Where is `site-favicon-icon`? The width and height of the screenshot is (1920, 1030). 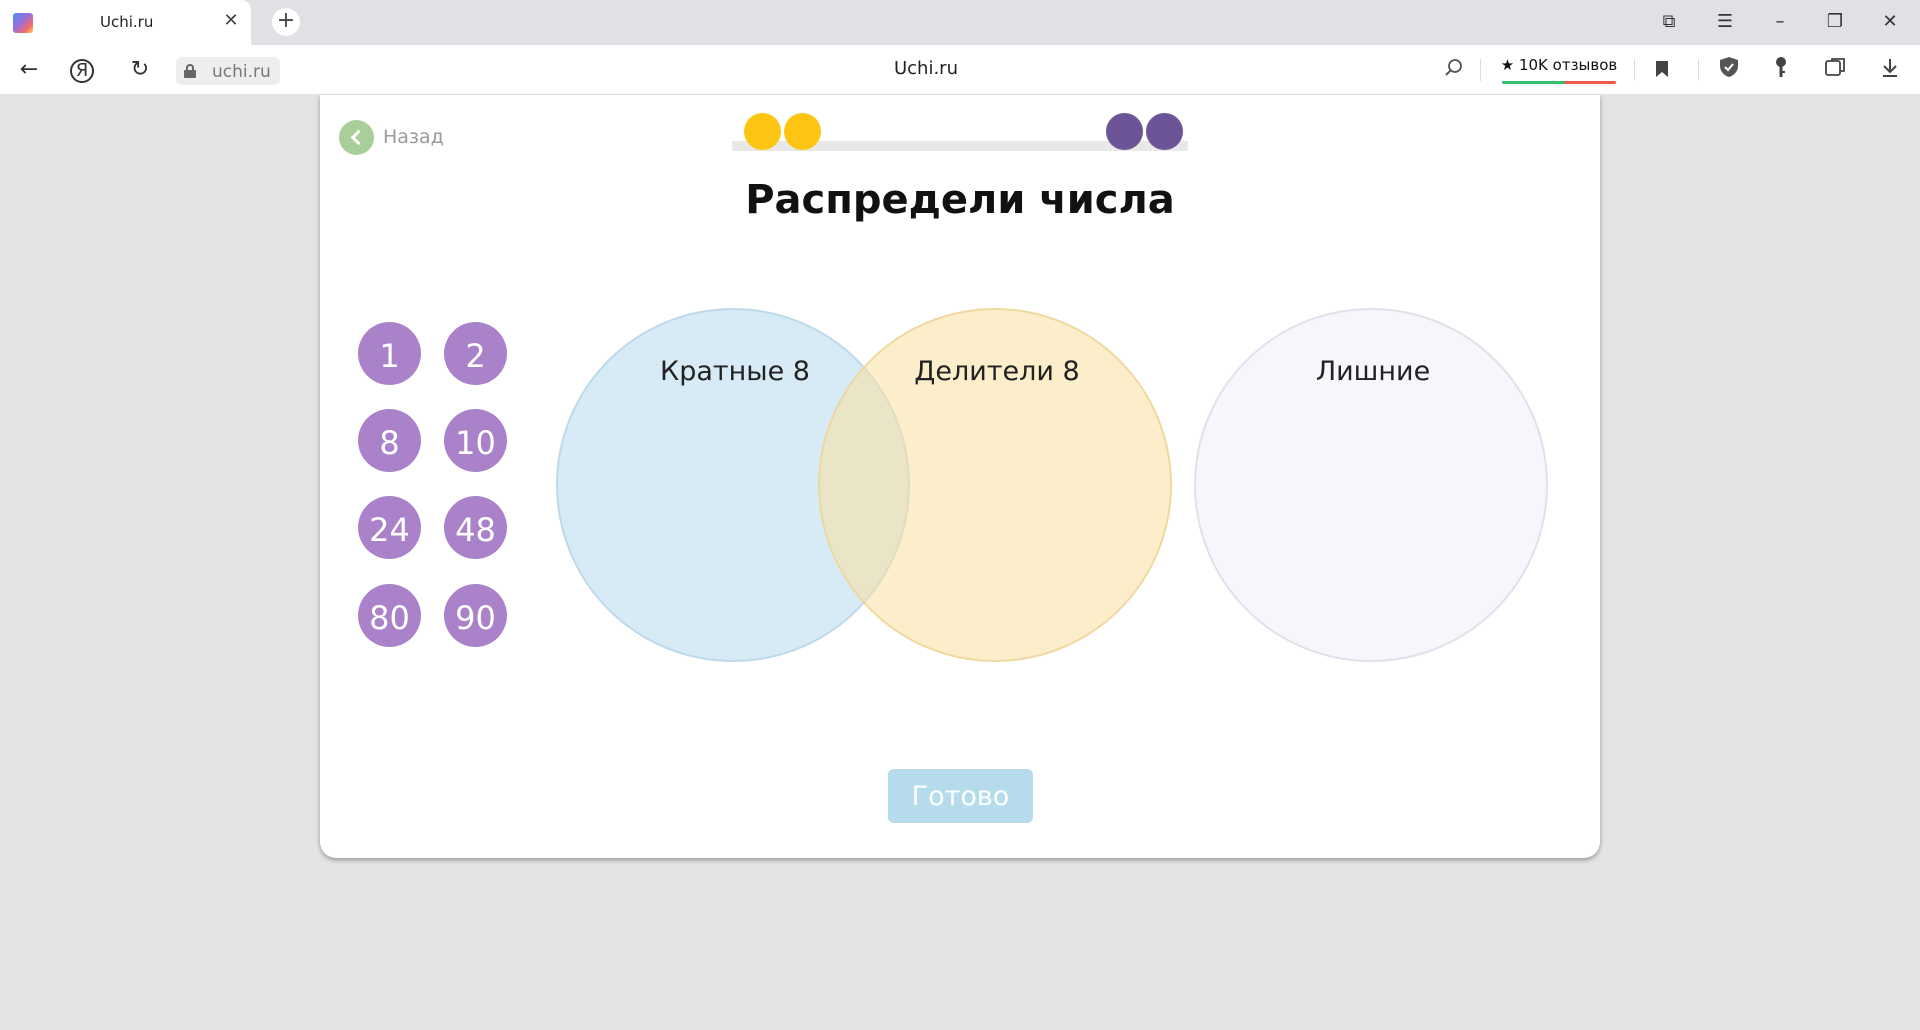
site-favicon-icon is located at coordinates (23, 23).